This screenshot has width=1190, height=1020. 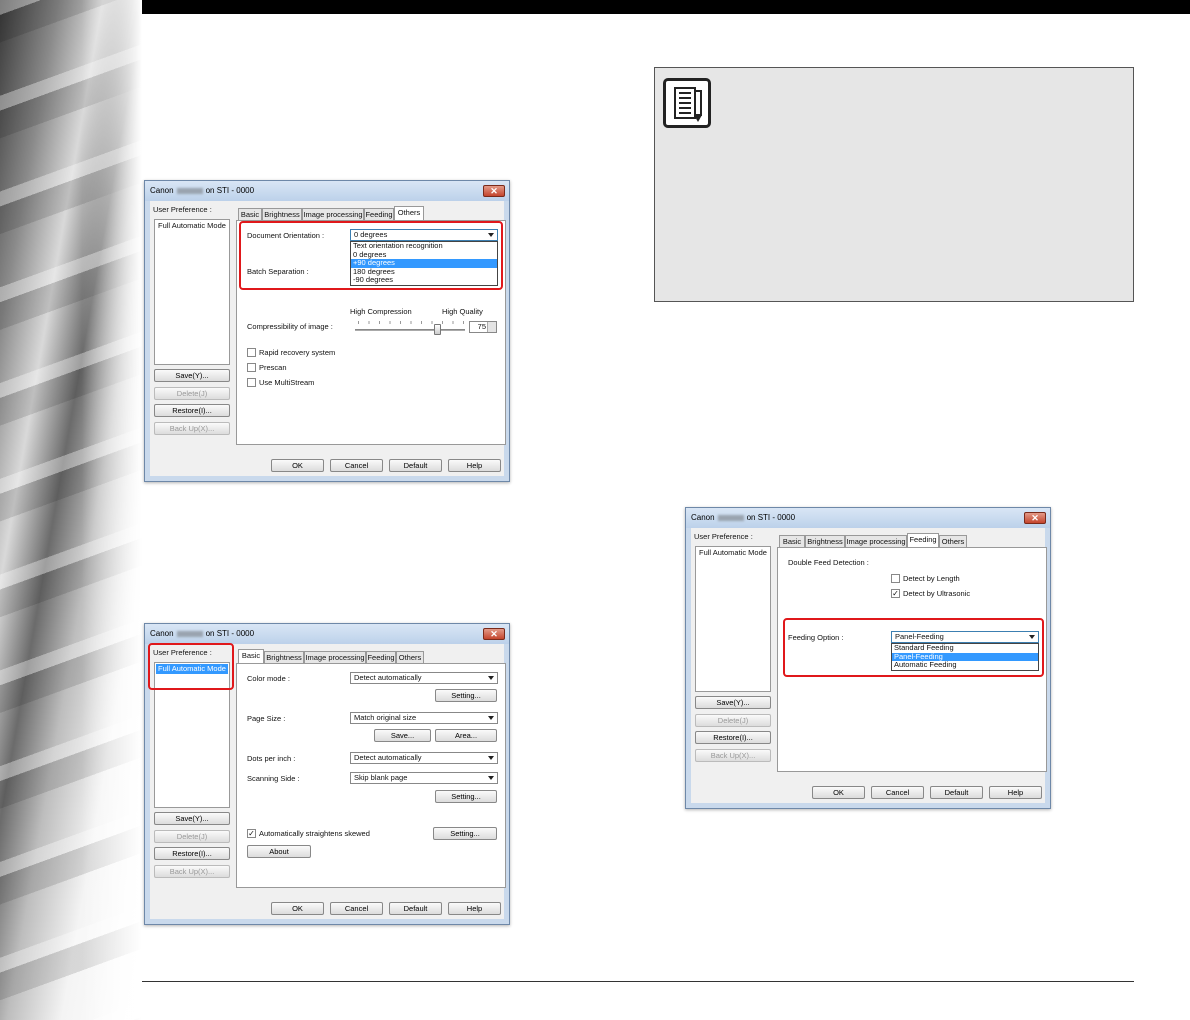 What do you see at coordinates (266, 718) in the screenshot?
I see `page-size-label: Page Size :` at bounding box center [266, 718].